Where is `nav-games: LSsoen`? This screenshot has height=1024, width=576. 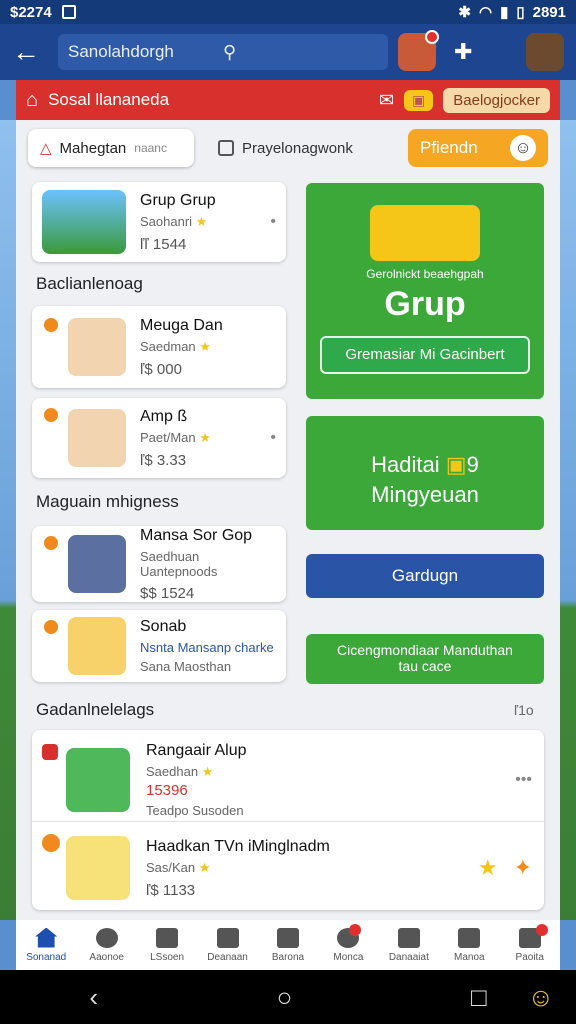
nav-games: LSsoen is located at coordinates (167, 945).